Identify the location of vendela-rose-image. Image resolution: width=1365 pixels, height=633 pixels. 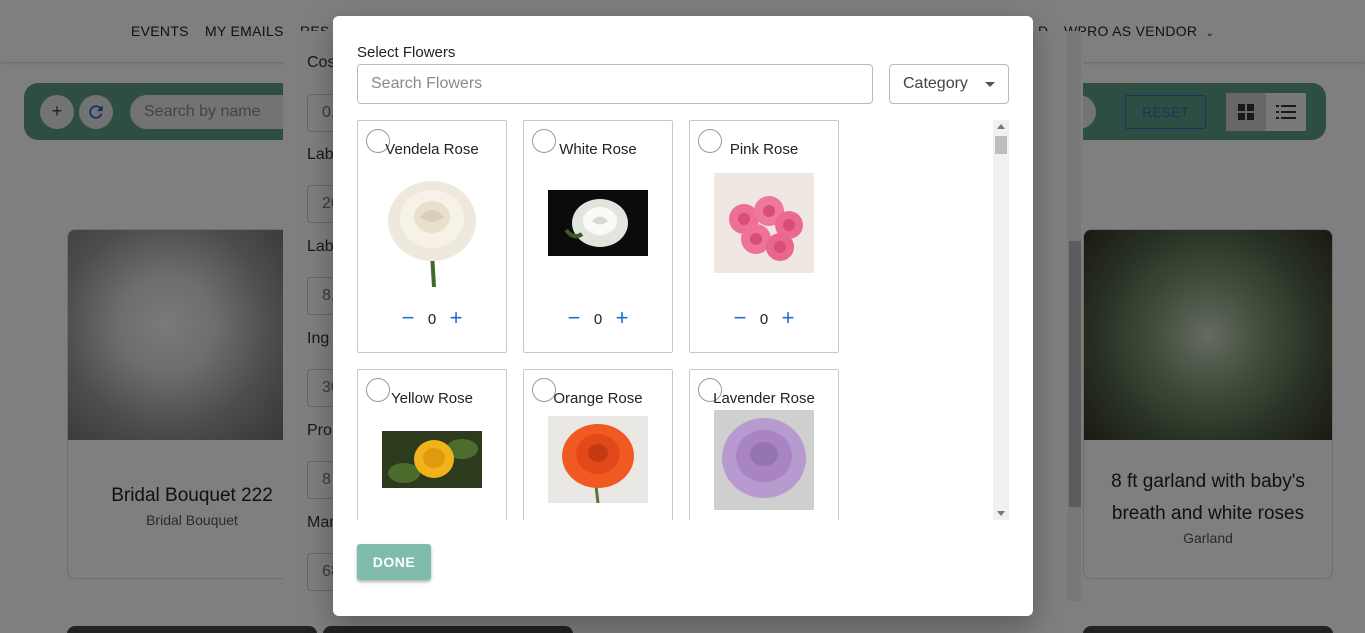
(432, 230).